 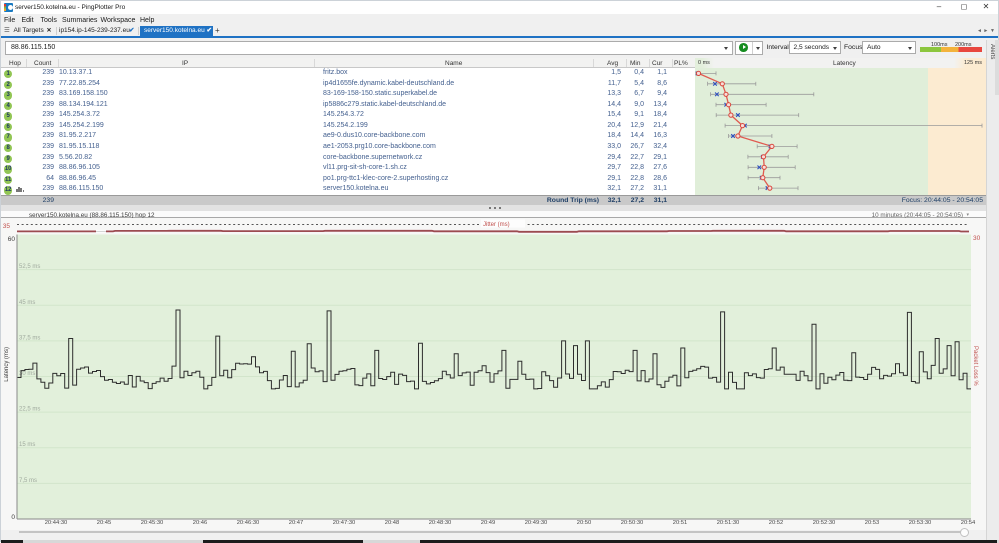 I want to click on svg-text: 45 ms, so click(x=27, y=303).